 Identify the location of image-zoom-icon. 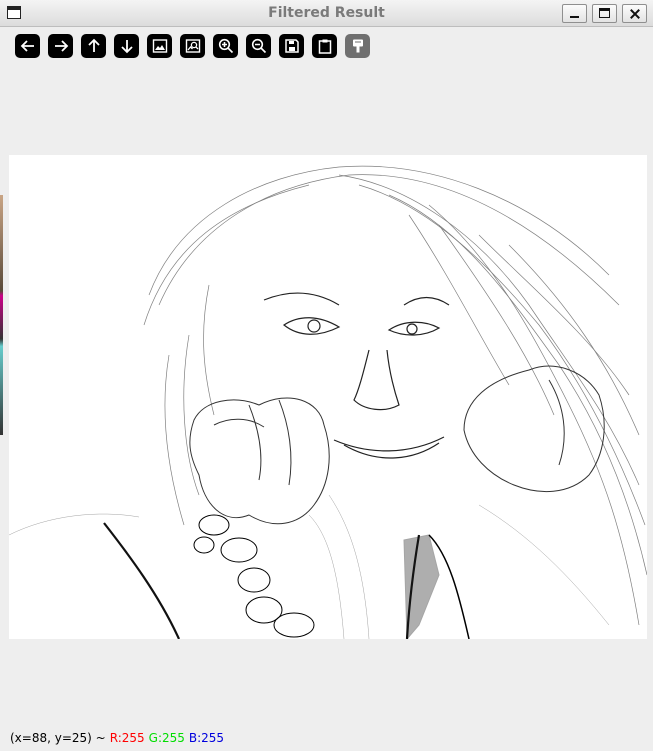
(192, 46).